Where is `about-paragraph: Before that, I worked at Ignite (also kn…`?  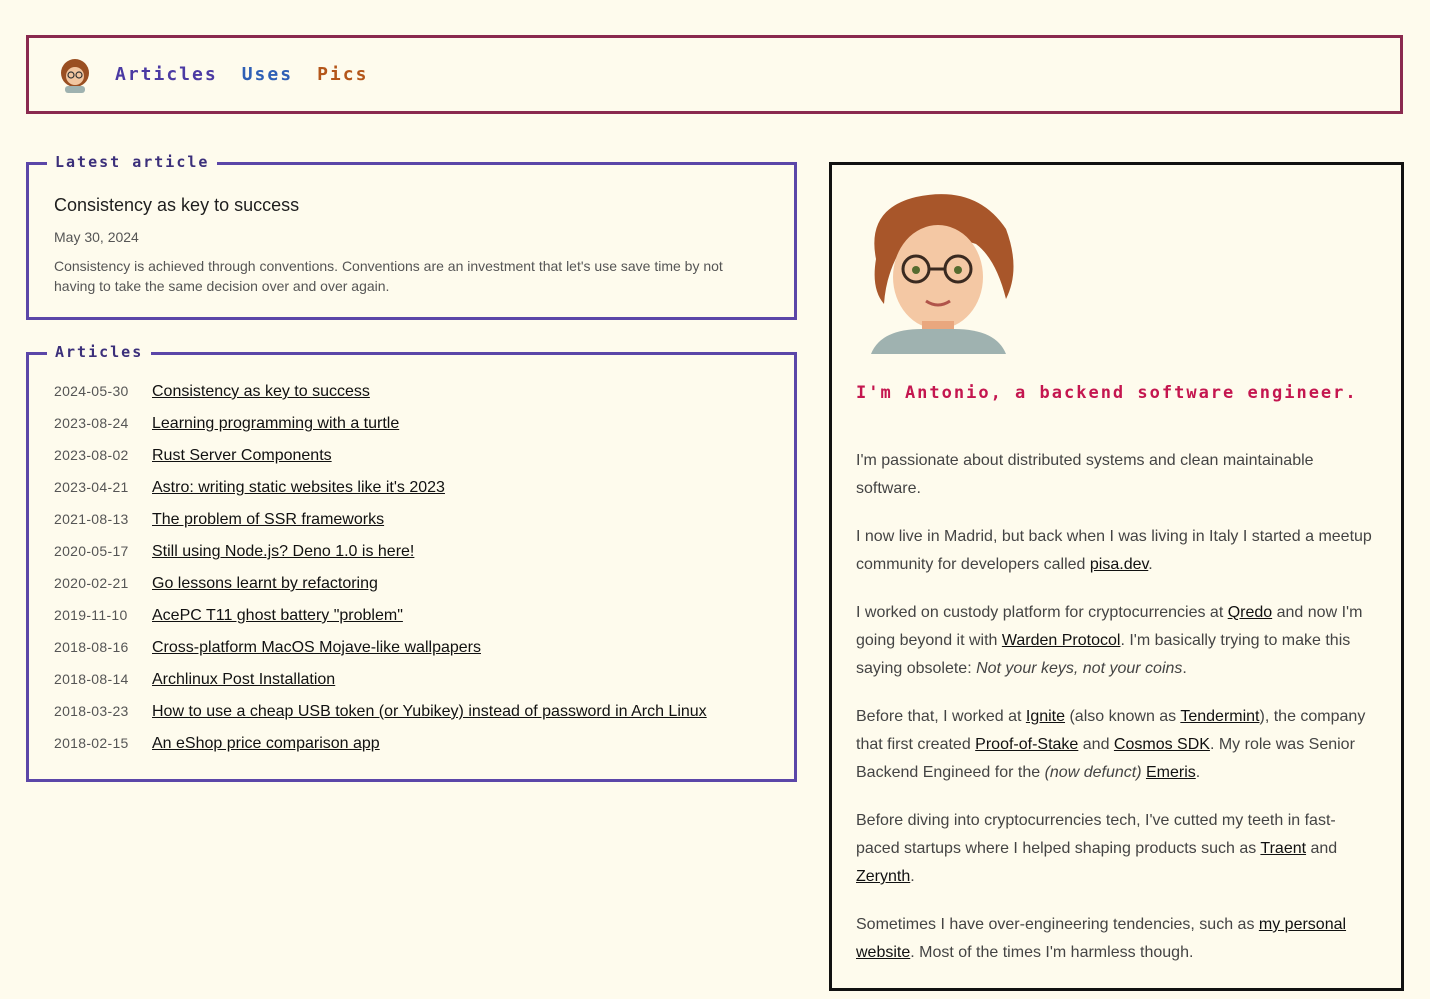
about-paragraph: Before that, I worked at Ignite (also kn… is located at coordinates (1116, 745).